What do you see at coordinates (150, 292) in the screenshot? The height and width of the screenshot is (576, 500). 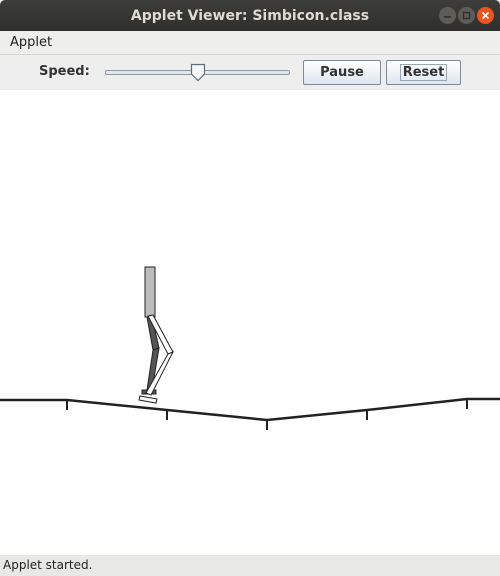 I see `walker-torso` at bounding box center [150, 292].